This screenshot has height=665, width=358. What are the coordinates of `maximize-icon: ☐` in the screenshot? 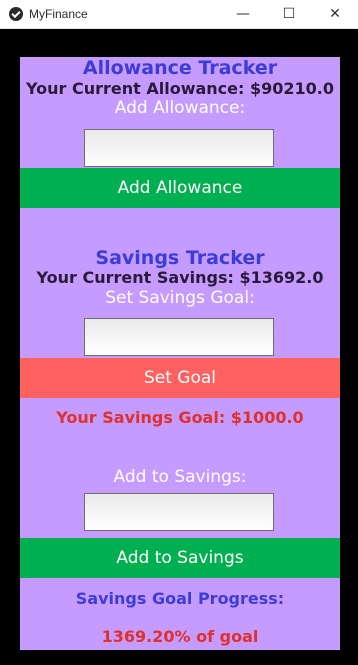 It's located at (289, 14).